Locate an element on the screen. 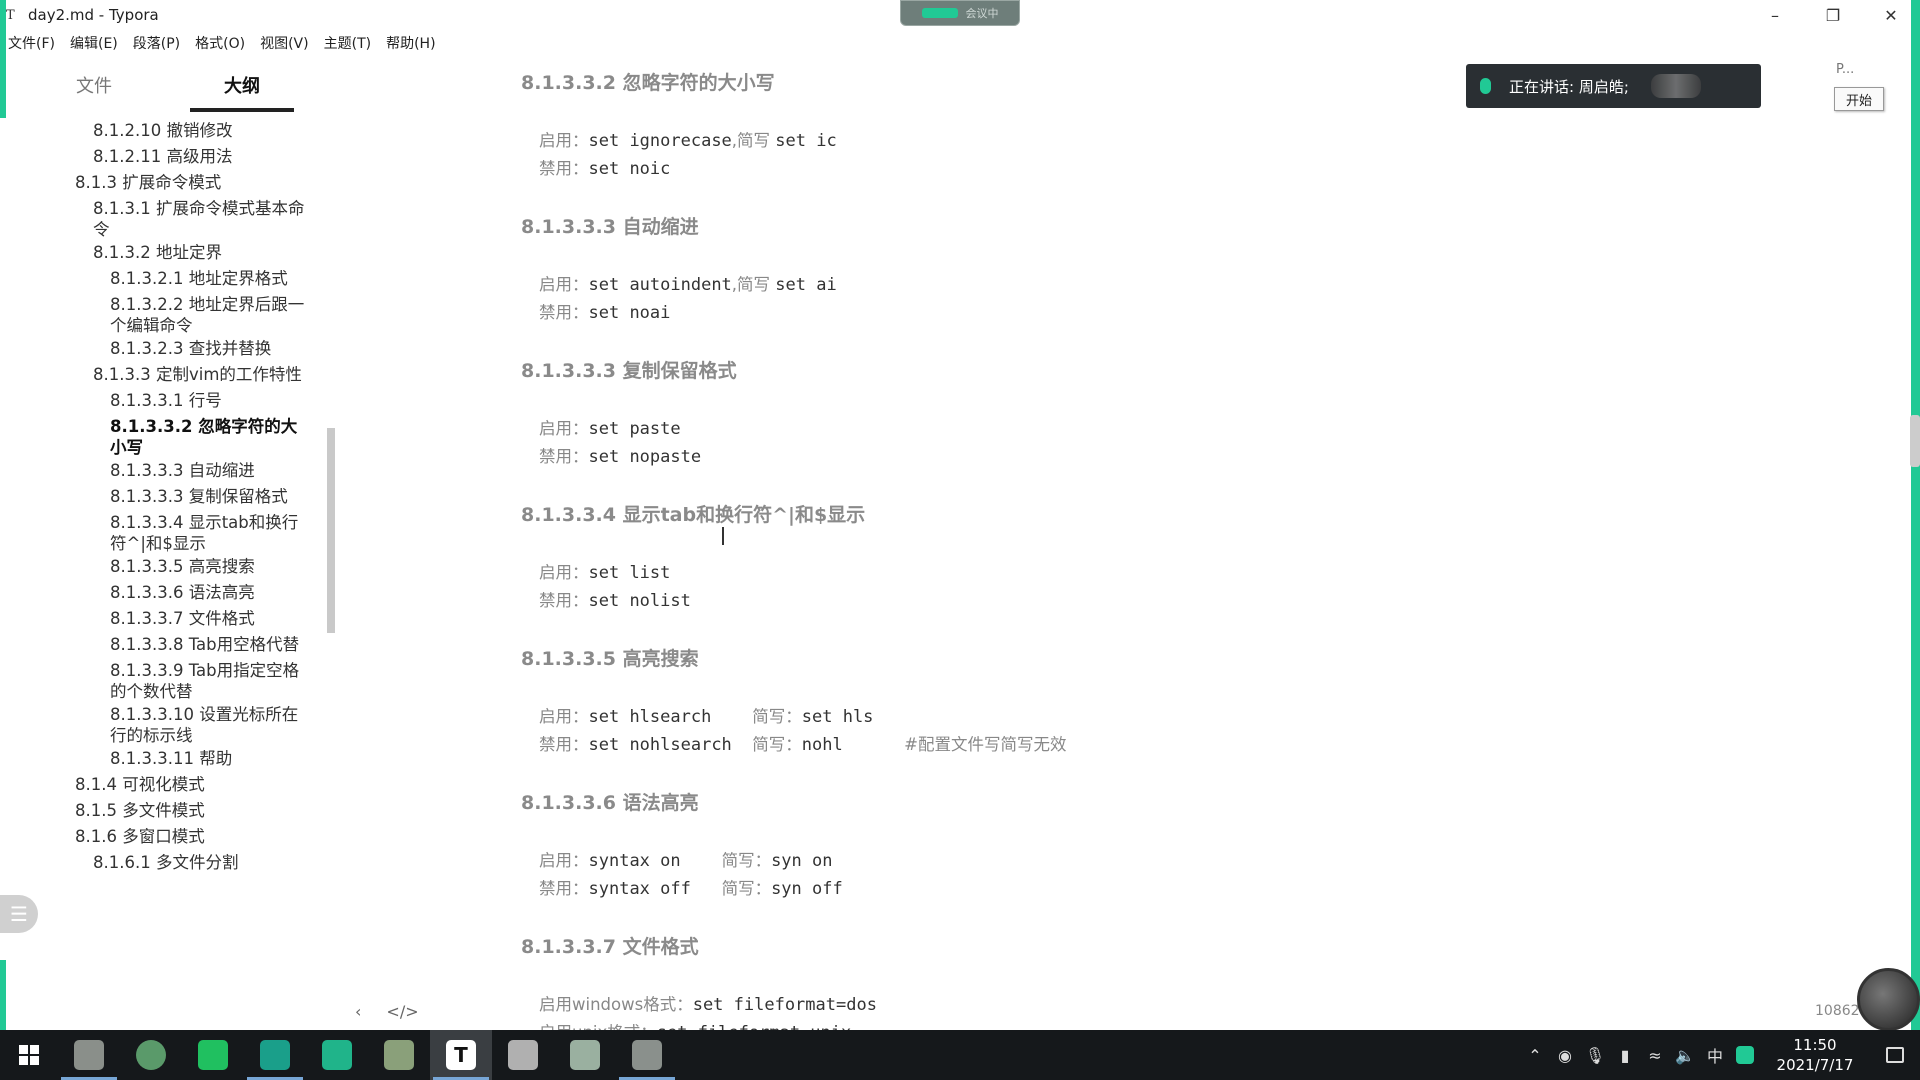 The width and height of the screenshot is (1920, 1080). file-explorer-icon is located at coordinates (399, 1055).